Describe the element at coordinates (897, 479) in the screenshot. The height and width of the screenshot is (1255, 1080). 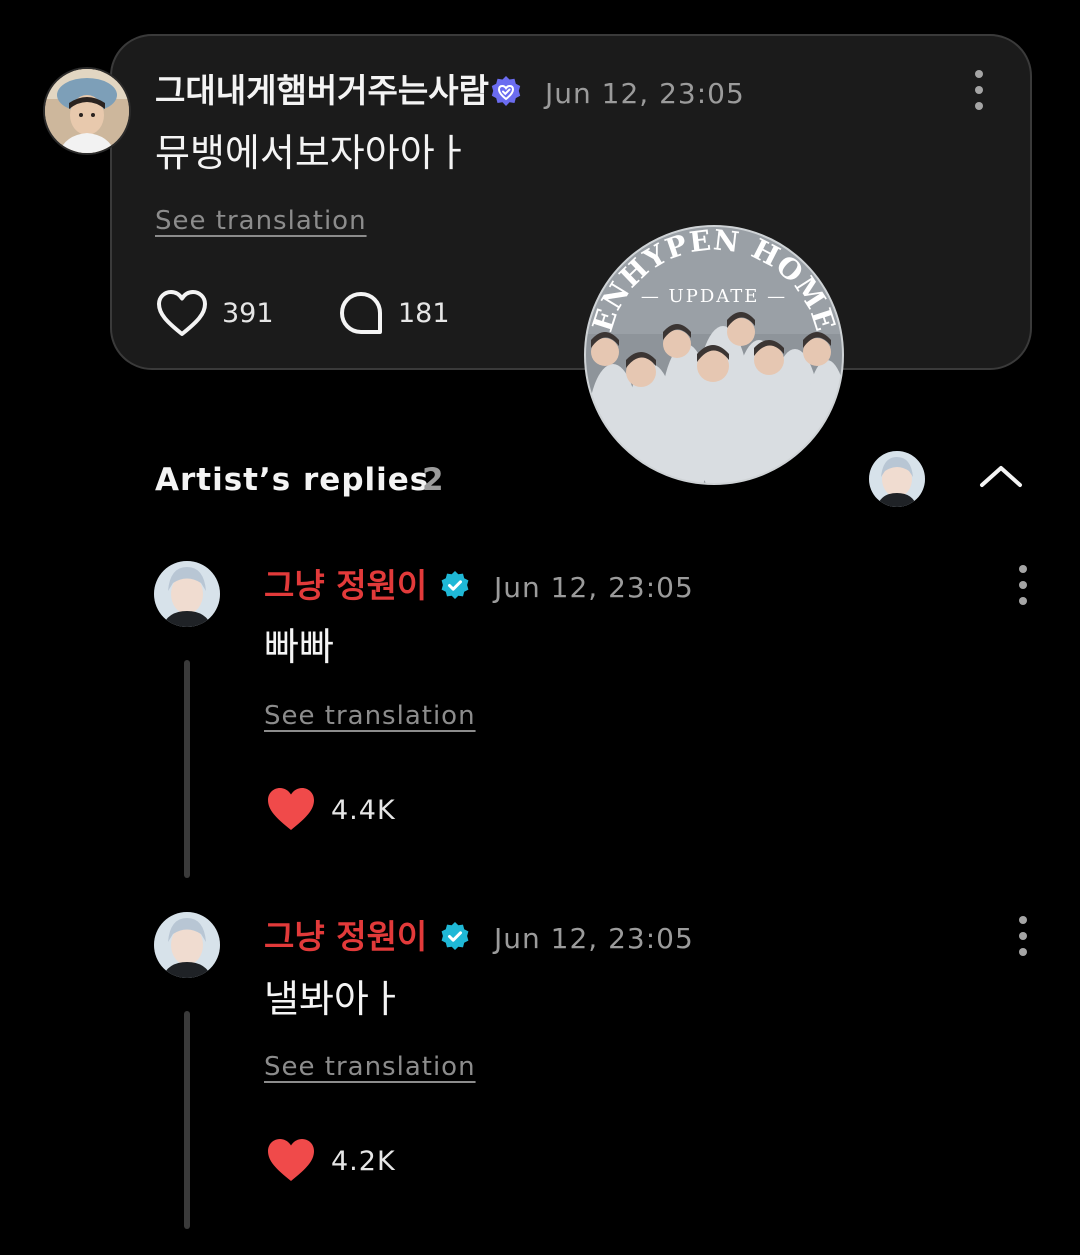
I see `artist-avatar` at that location.